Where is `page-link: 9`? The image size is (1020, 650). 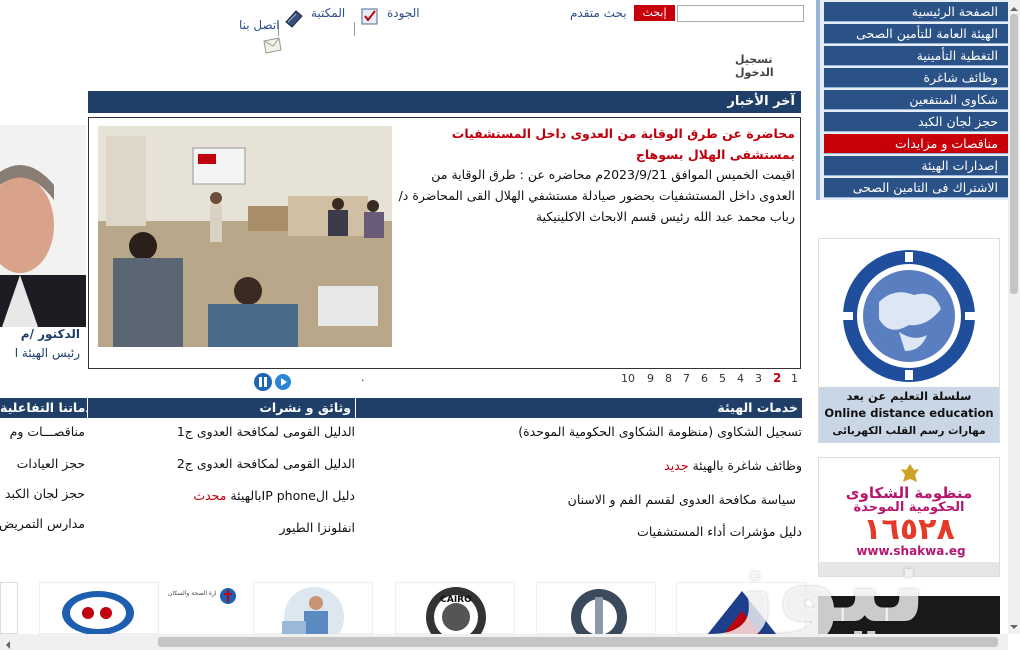 page-link: 9 is located at coordinates (650, 378).